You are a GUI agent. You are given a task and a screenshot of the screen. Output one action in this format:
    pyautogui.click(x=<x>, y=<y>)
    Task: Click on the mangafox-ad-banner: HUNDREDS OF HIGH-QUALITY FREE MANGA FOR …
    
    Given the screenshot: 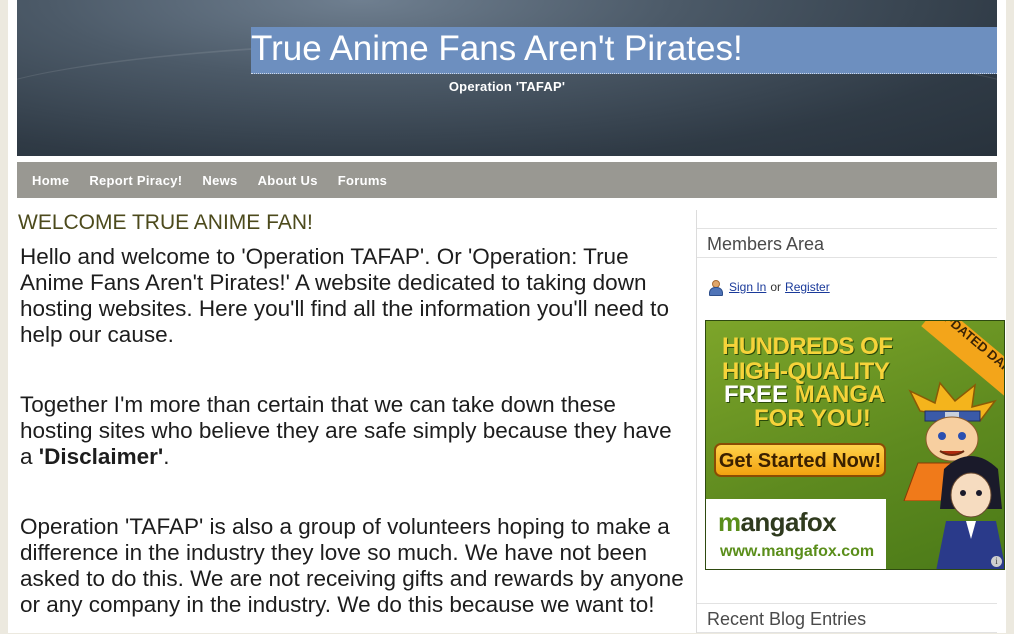 What is the action you would take?
    pyautogui.click(x=855, y=445)
    